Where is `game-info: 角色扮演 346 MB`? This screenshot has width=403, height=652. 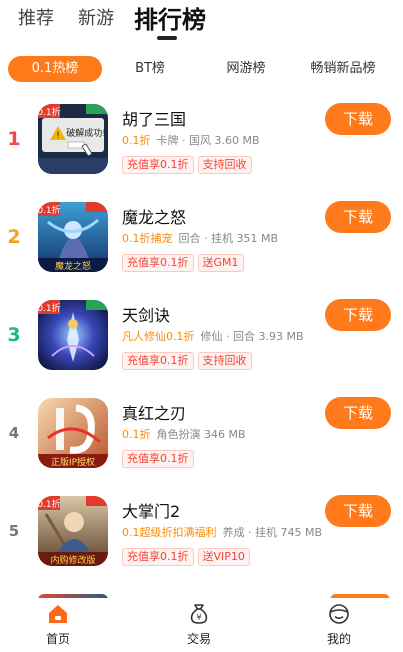
game-info: 角色扮演 346 MB is located at coordinates (201, 434).